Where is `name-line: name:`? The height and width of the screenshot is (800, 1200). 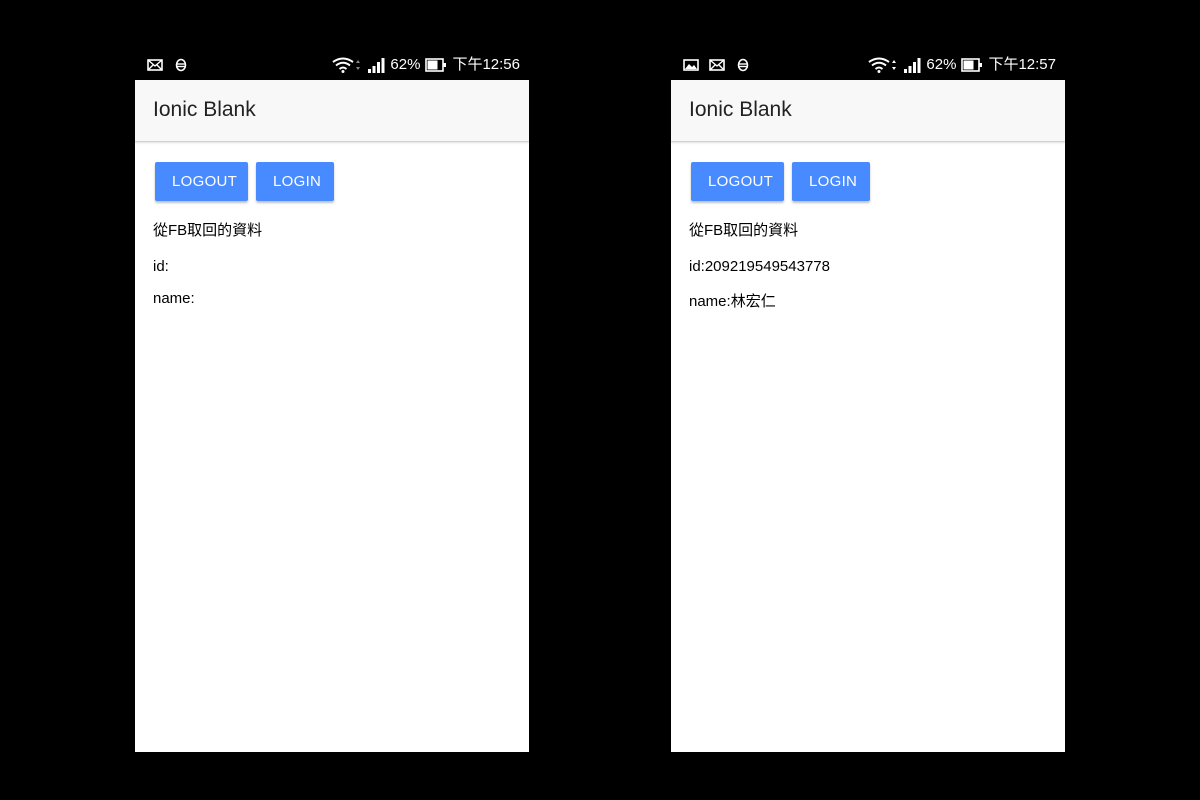
name-line: name: is located at coordinates (174, 298).